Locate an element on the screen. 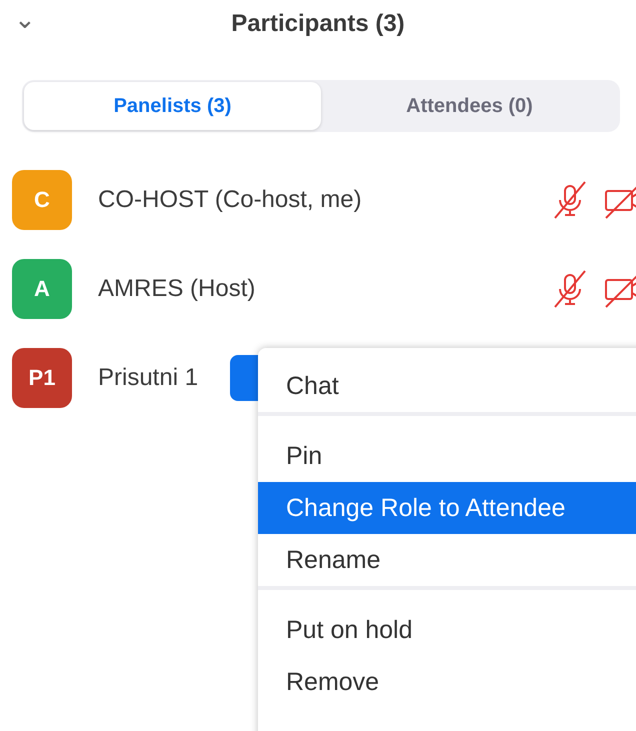  menu-item: Rename is located at coordinates (447, 560).